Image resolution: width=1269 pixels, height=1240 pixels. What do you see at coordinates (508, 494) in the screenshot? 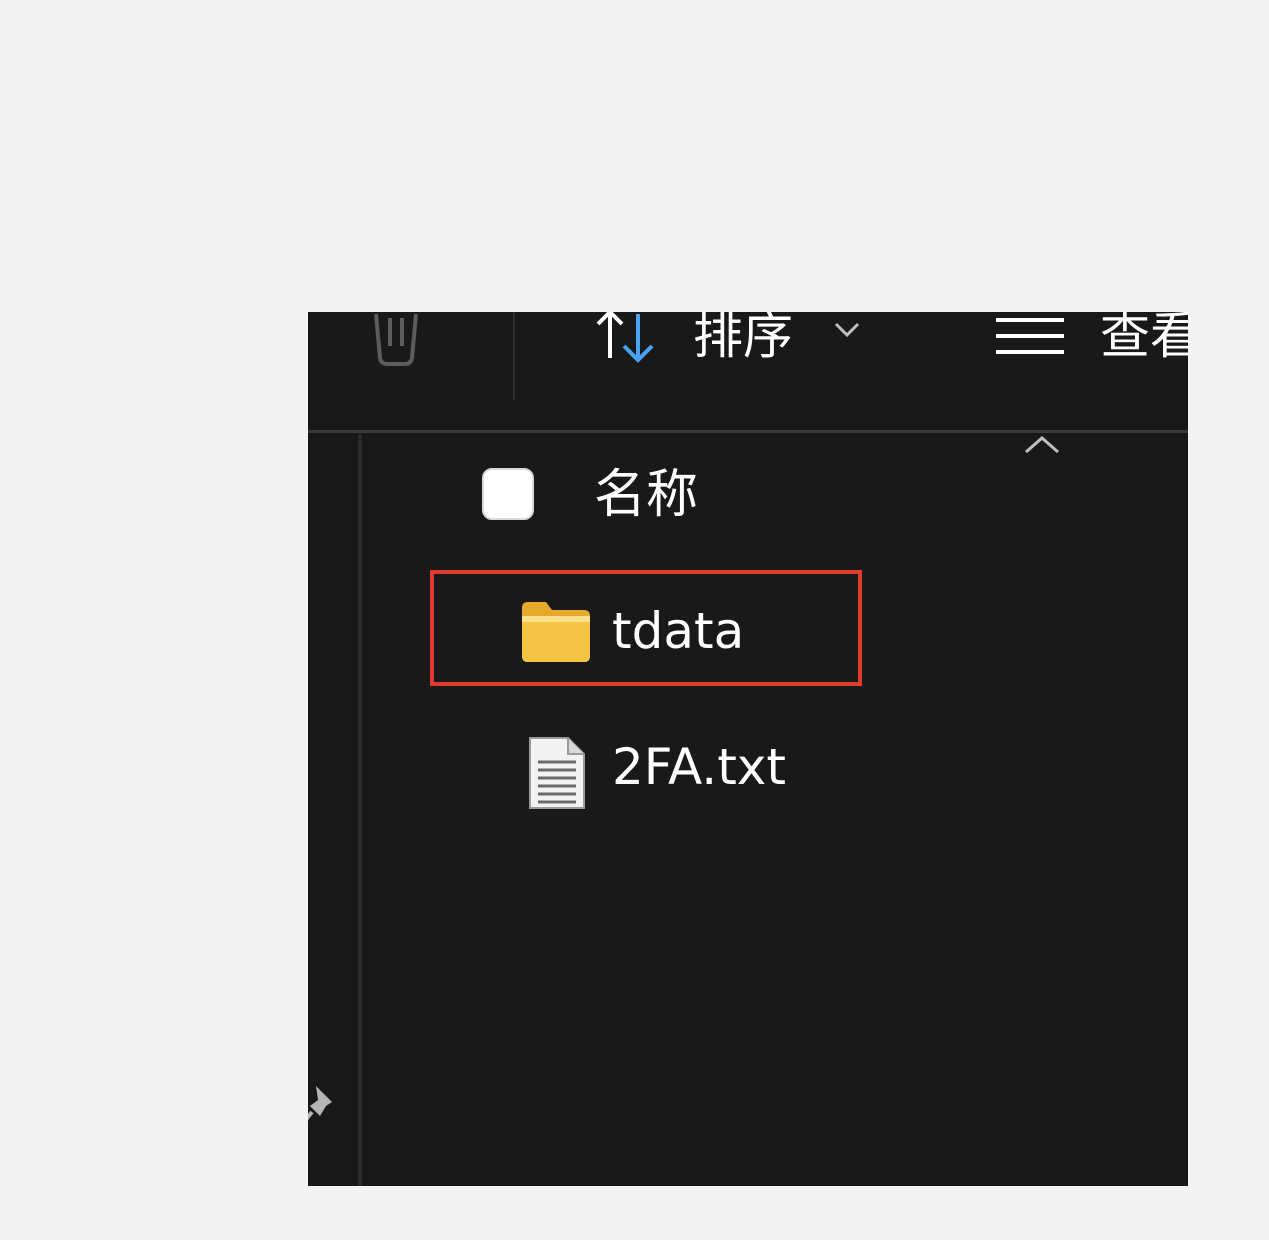
I see `select-all-checkbox` at bounding box center [508, 494].